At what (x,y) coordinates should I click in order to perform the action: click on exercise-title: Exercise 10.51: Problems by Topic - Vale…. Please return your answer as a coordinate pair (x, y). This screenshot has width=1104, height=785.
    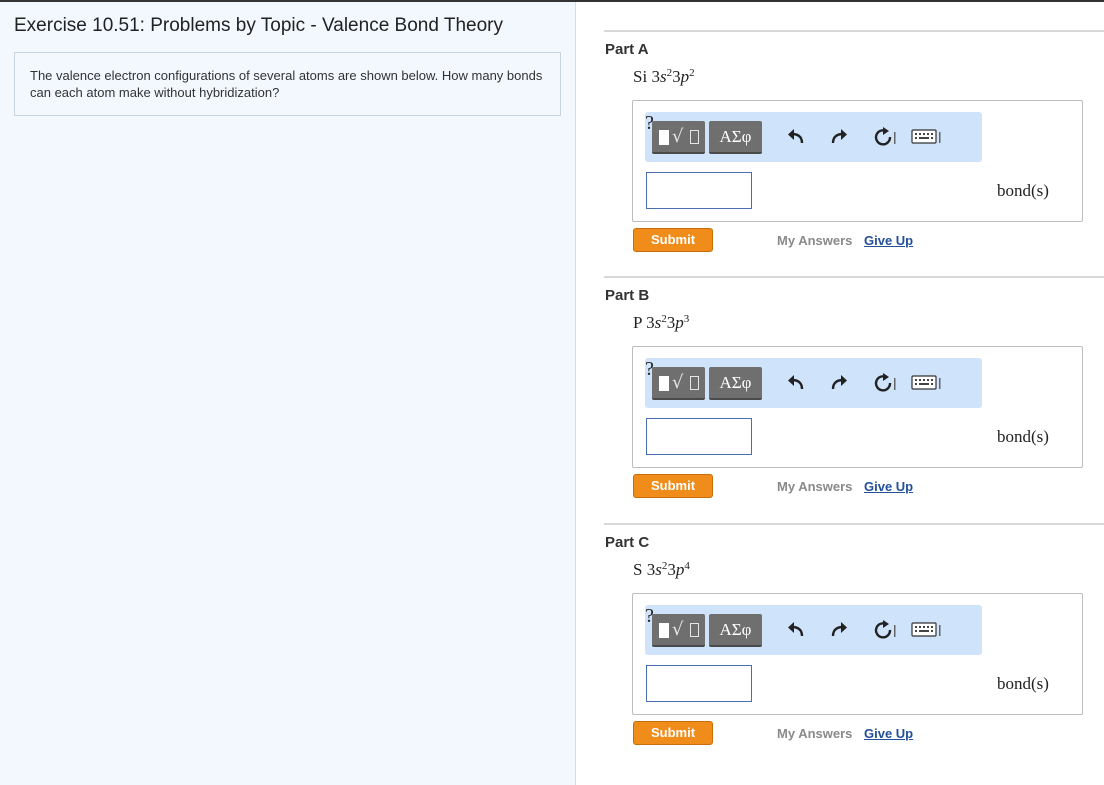
    Looking at the image, I should click on (258, 25).